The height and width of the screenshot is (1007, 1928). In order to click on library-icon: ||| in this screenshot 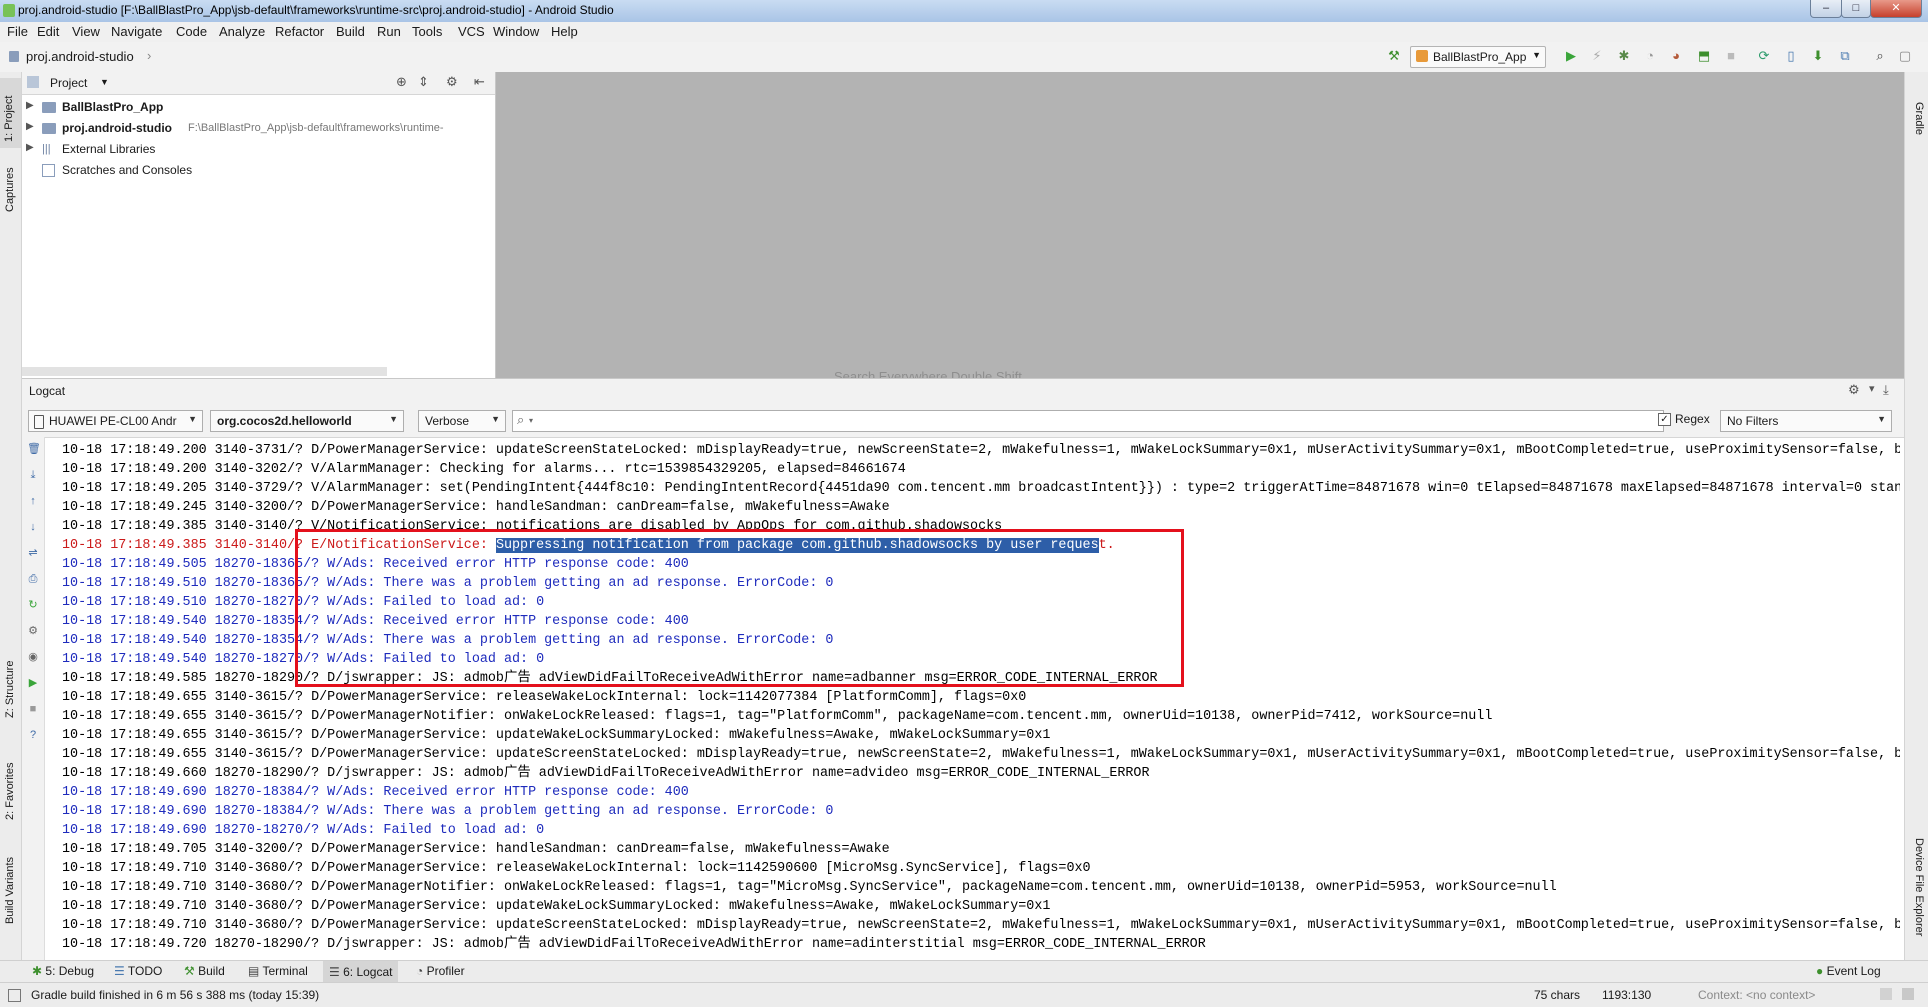, I will do `click(46, 149)`.